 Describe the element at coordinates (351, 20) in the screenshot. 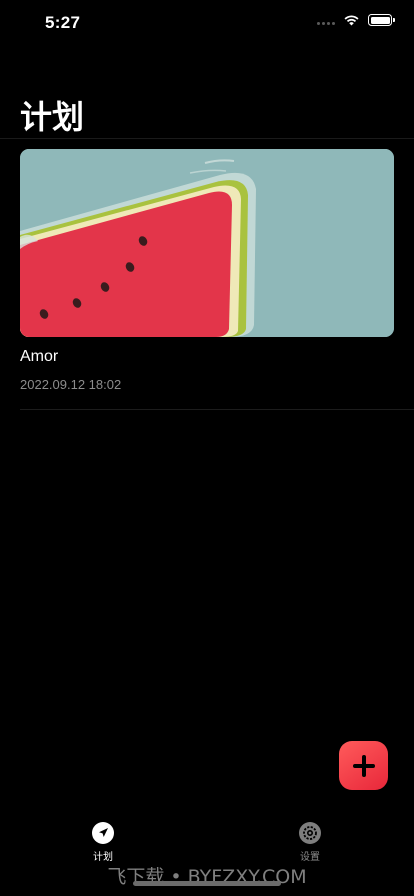

I see `wifi-icon` at that location.